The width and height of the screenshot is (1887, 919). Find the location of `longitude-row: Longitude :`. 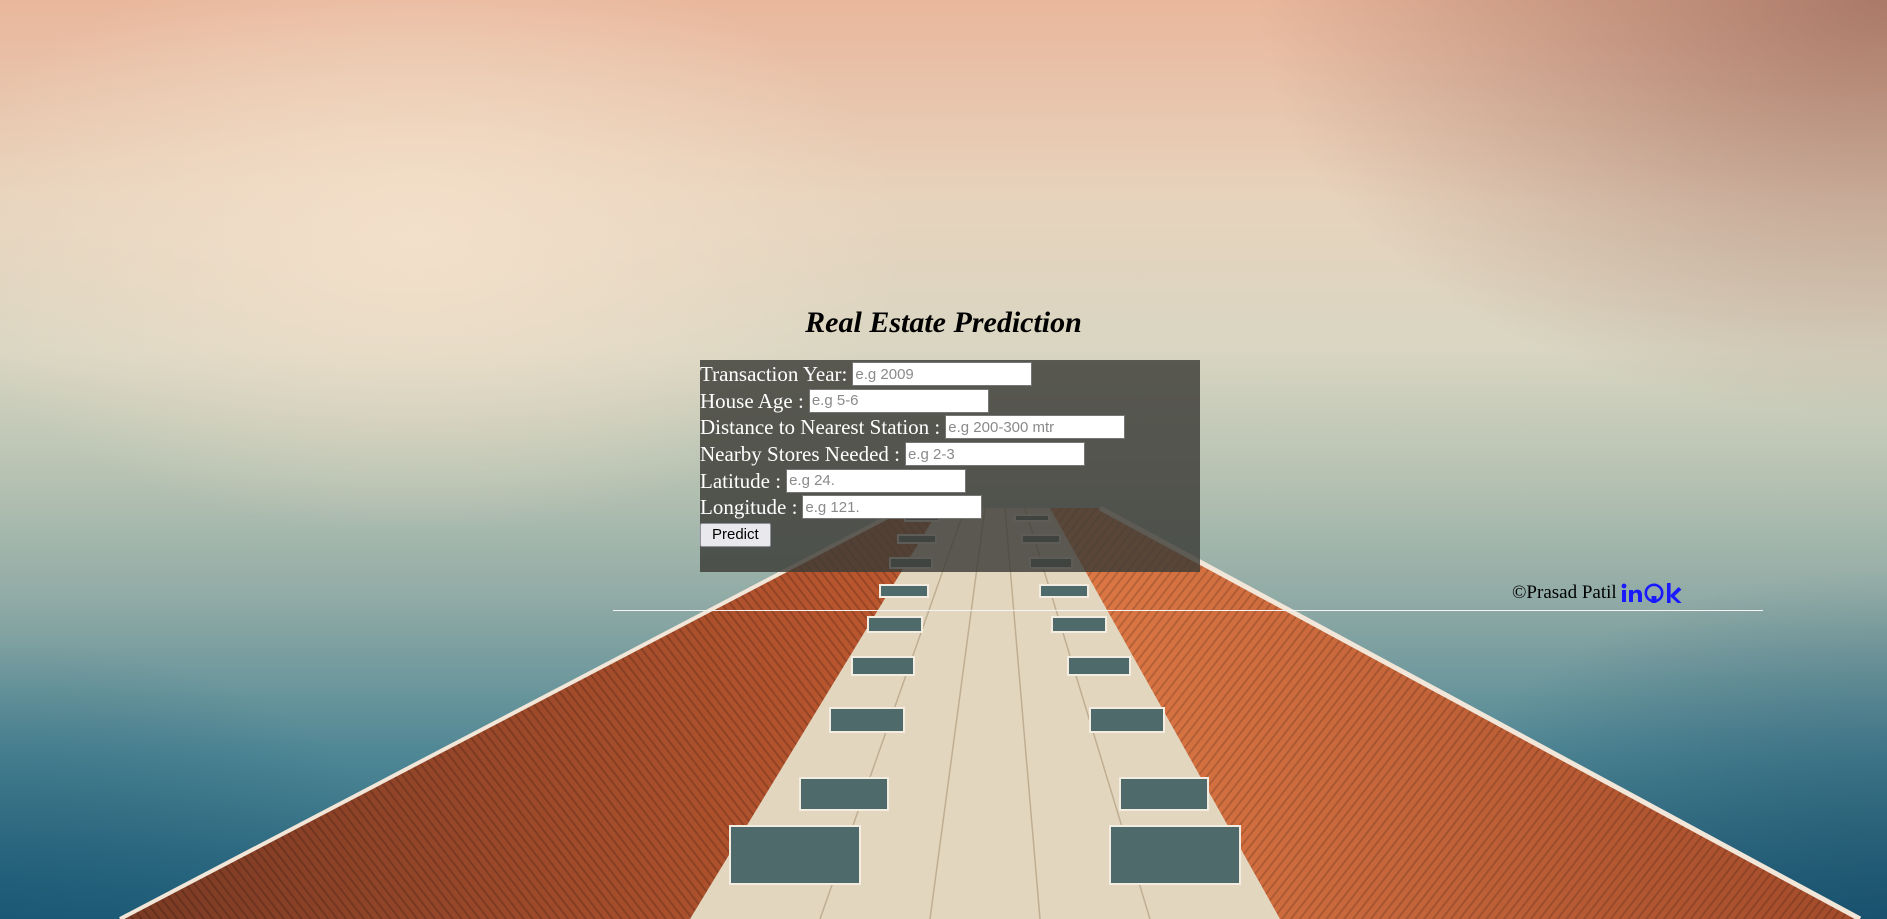

longitude-row: Longitude : is located at coordinates (950, 507).